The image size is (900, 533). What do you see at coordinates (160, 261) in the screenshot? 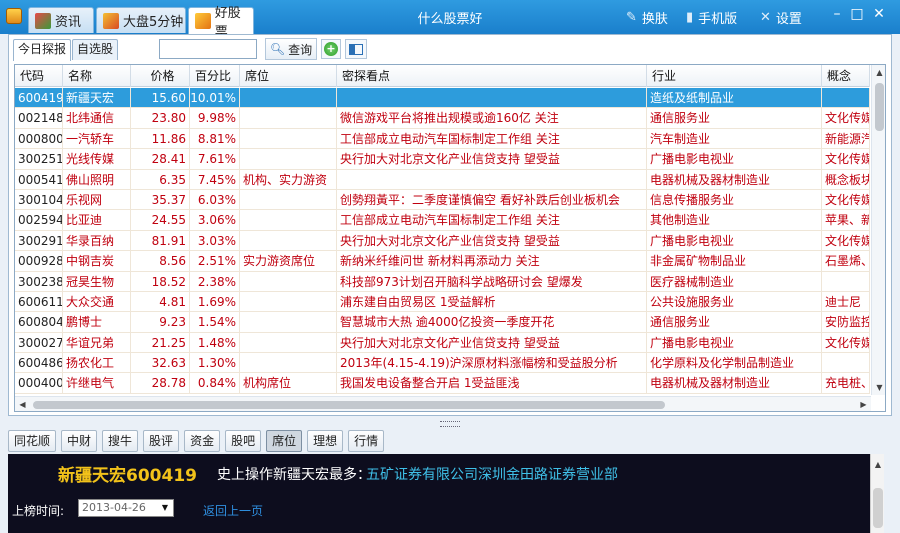
I see `cell-price: 8.56` at bounding box center [160, 261].